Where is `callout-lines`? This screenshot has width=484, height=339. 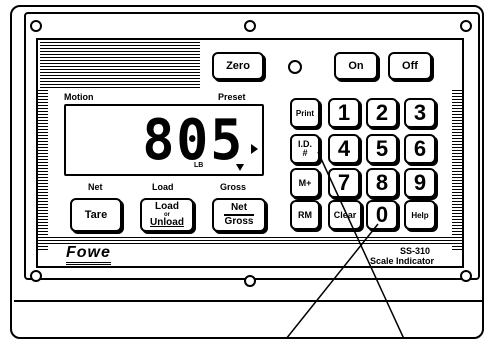
callout-lines is located at coordinates (345, 245).